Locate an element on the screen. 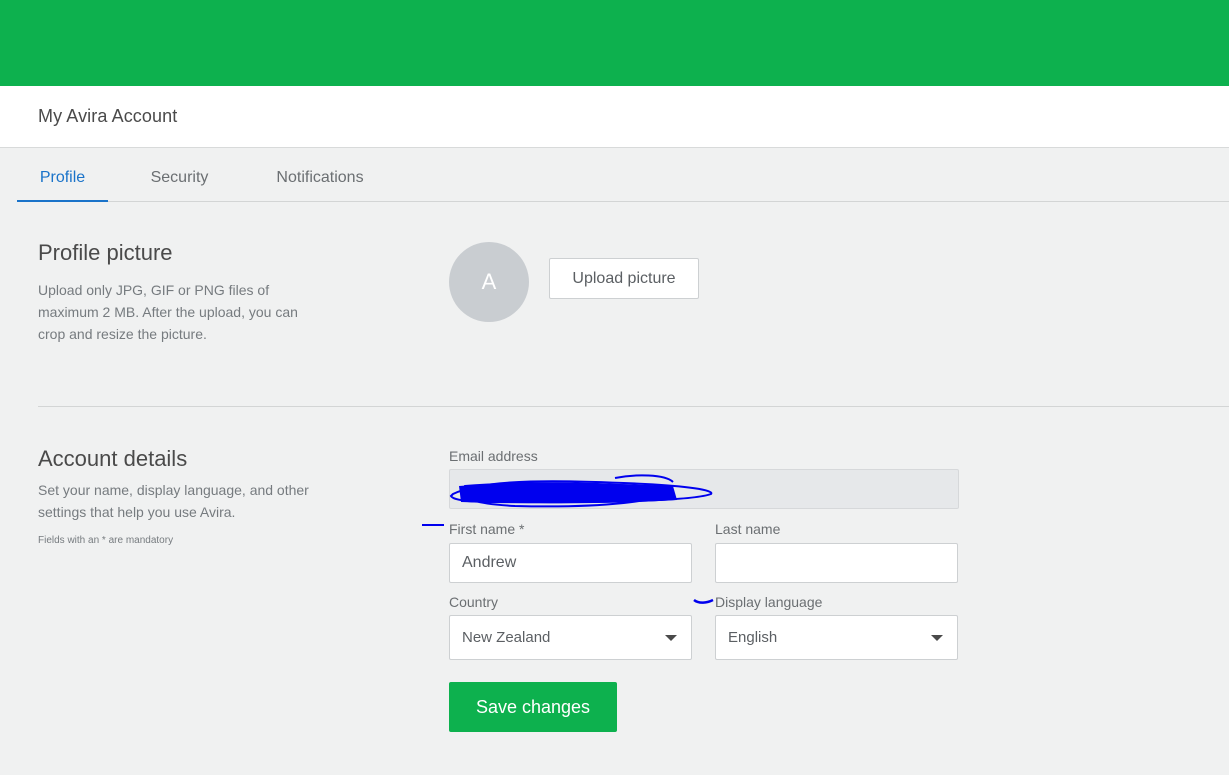  profile-picture-title: Profile picture is located at coordinates (105, 252).